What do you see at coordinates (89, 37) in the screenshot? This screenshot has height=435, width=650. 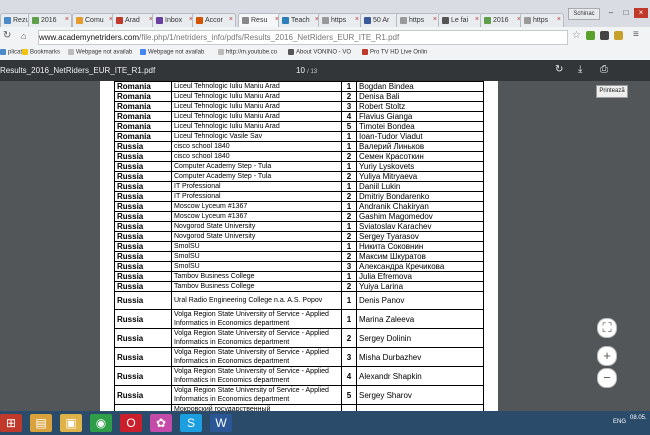 I see `url-domain: www.academynetriders.com` at bounding box center [89, 37].